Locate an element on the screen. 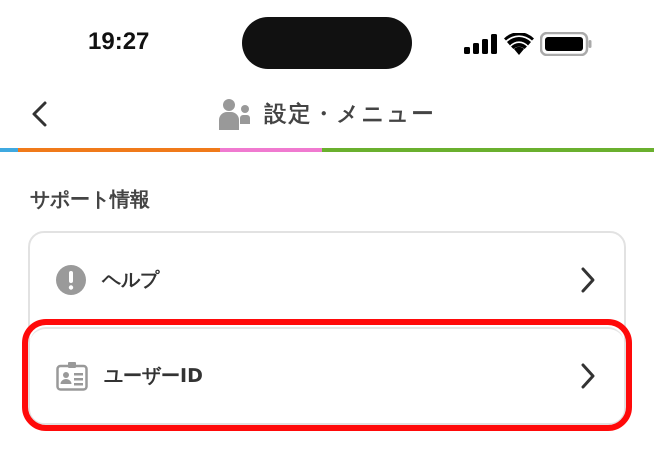 The height and width of the screenshot is (468, 654). exclamation-icon is located at coordinates (71, 280).